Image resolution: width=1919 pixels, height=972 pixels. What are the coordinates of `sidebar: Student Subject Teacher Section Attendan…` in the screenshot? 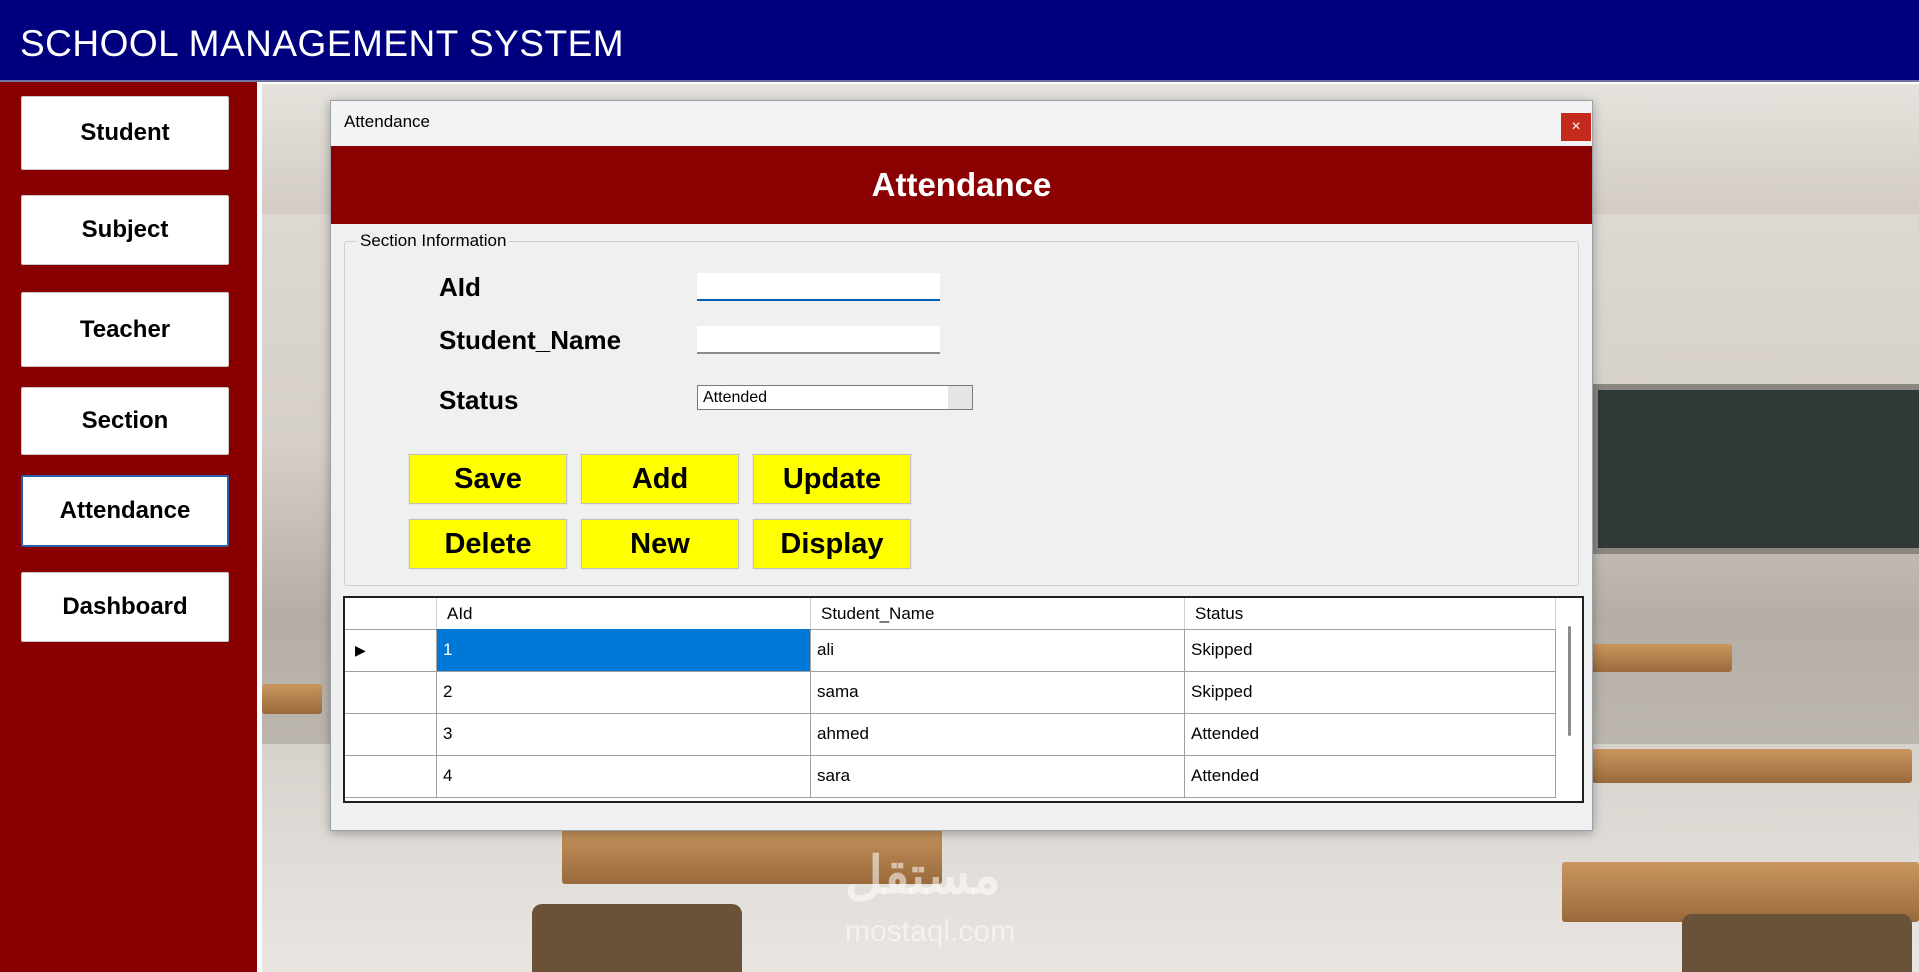 It's located at (128, 527).